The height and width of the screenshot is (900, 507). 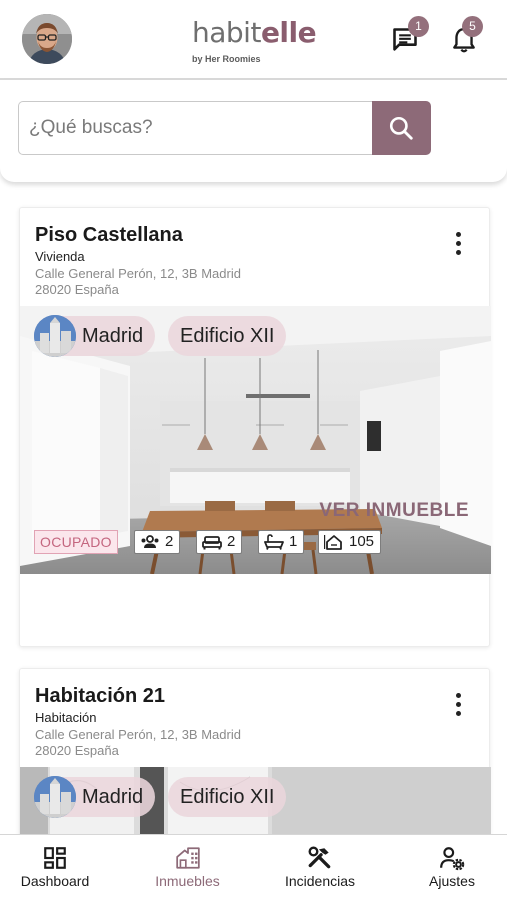 I want to click on nav-inmuebles: Inmuebles, so click(x=187, y=867).